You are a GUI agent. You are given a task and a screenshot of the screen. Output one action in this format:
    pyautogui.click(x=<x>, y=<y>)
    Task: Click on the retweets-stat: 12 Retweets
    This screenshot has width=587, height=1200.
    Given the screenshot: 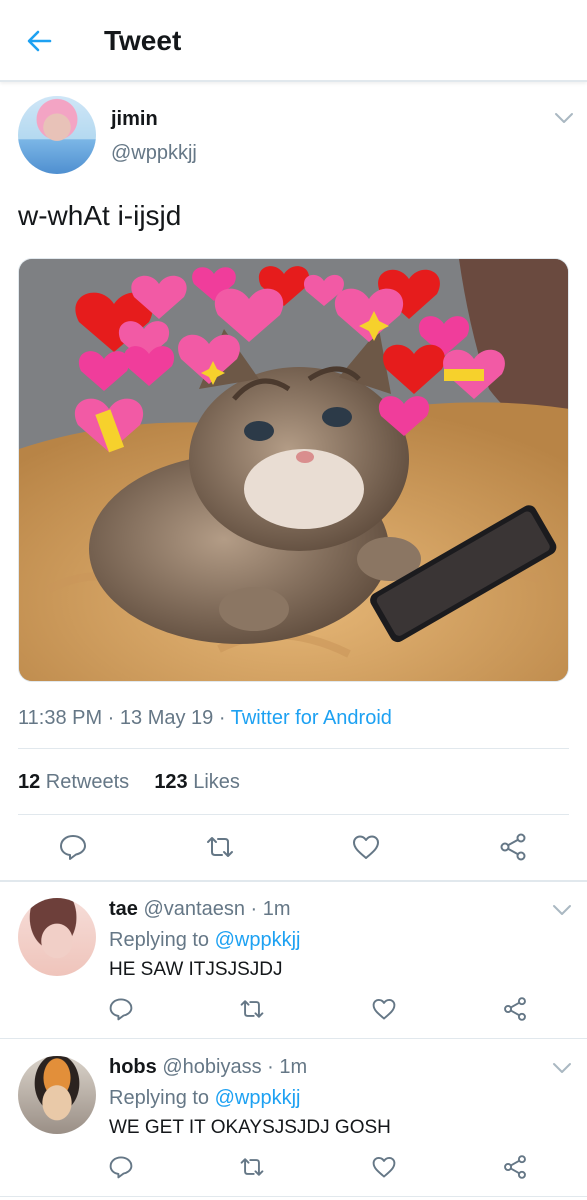 What is the action you would take?
    pyautogui.click(x=73, y=782)
    